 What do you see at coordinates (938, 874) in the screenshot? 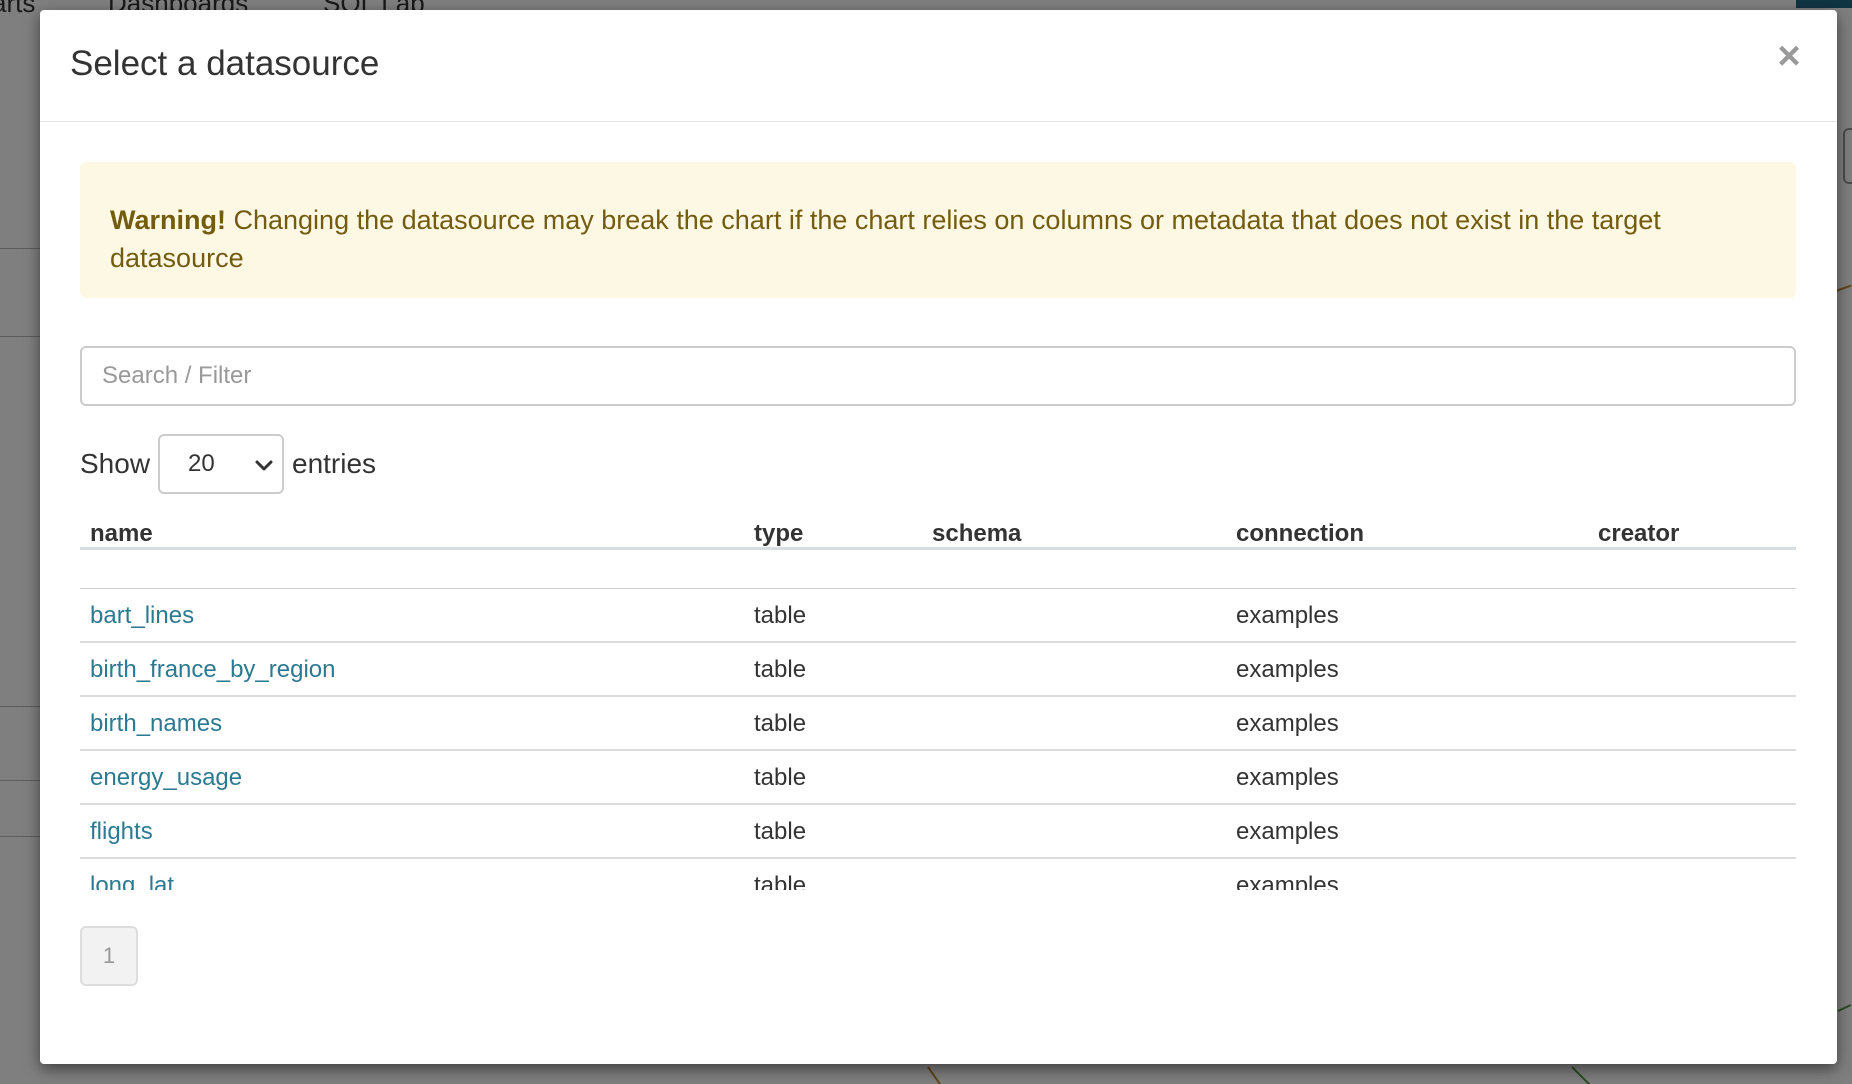
I see `table-row: long_lat table examples` at bounding box center [938, 874].